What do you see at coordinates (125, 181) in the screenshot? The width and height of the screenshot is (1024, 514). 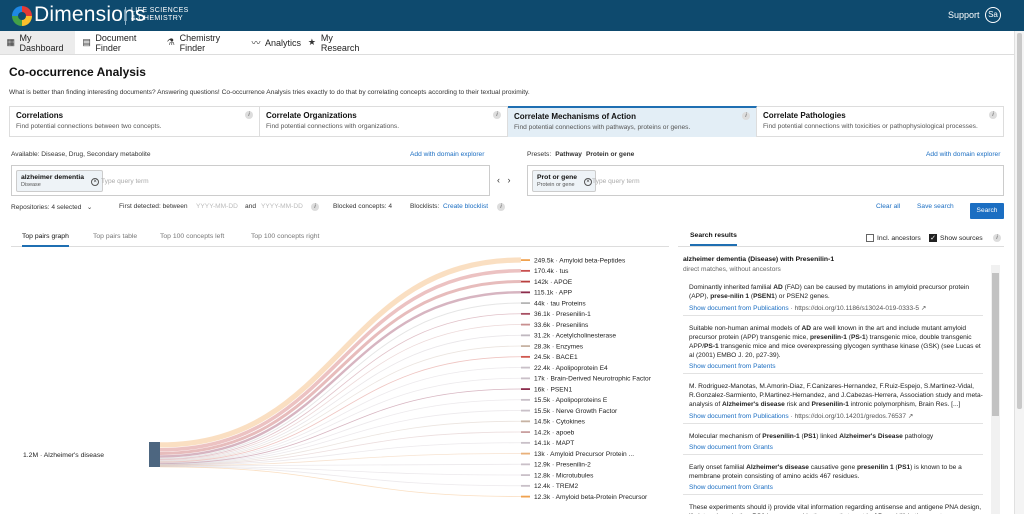 I see `left-query-input: Type query term` at bounding box center [125, 181].